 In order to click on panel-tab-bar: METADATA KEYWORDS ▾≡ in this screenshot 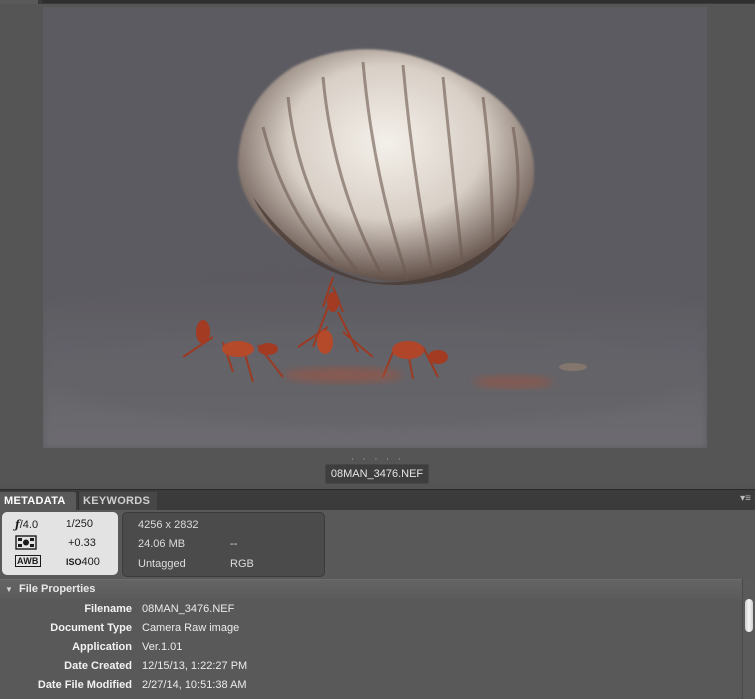, I will do `click(377, 500)`.